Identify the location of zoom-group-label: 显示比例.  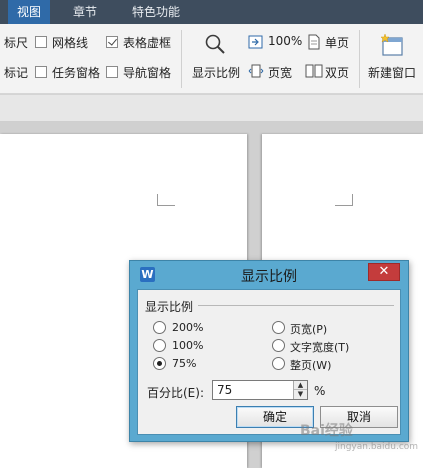
(171, 306).